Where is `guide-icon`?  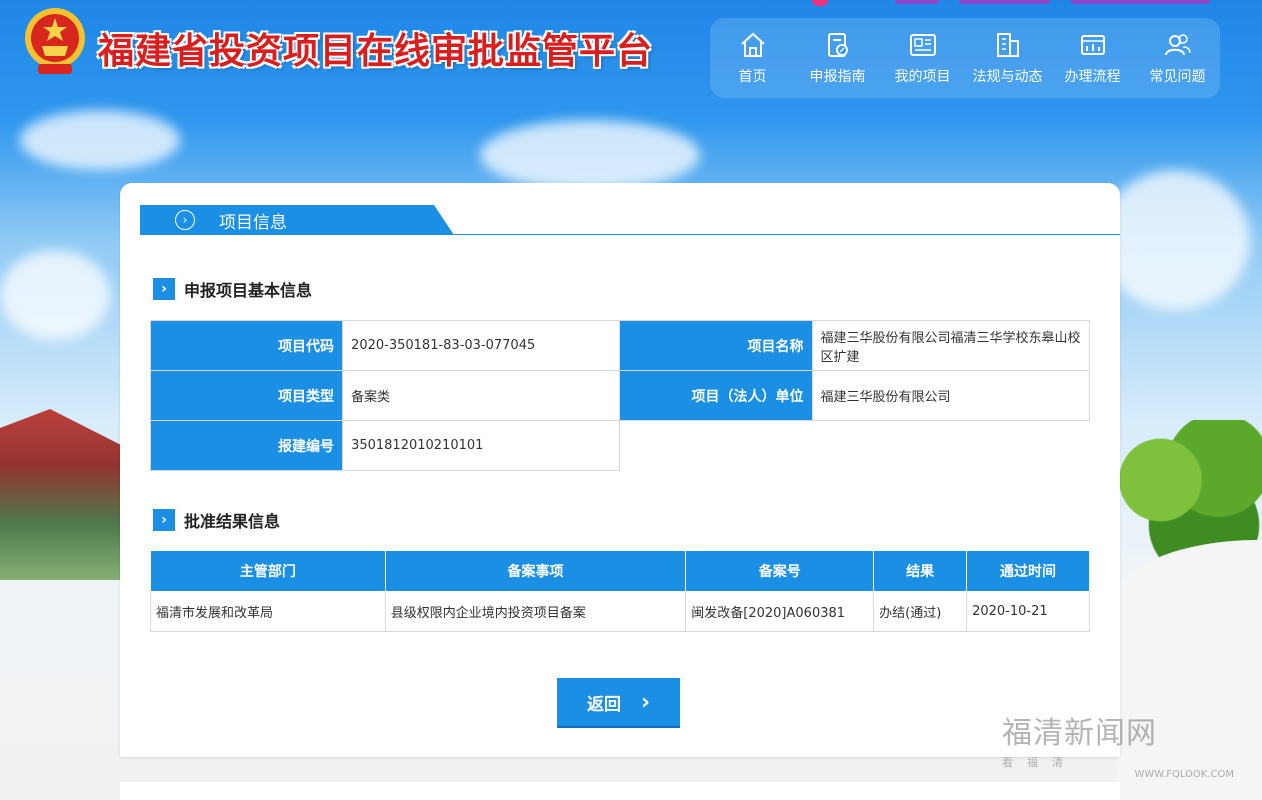
guide-icon is located at coordinates (837, 45).